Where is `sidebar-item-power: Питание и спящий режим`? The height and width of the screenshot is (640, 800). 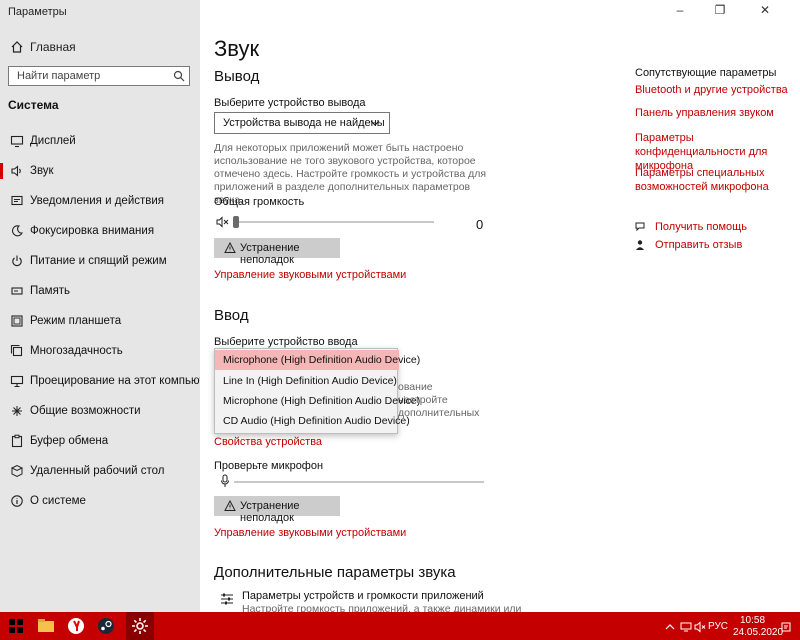 sidebar-item-power: Питание и спящий режим is located at coordinates (100, 261).